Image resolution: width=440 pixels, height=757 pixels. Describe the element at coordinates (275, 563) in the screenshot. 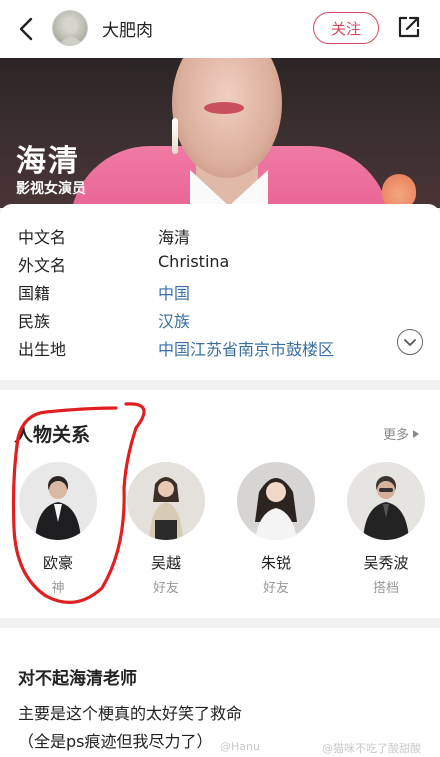

I see `relation-name: 朱锐` at that location.